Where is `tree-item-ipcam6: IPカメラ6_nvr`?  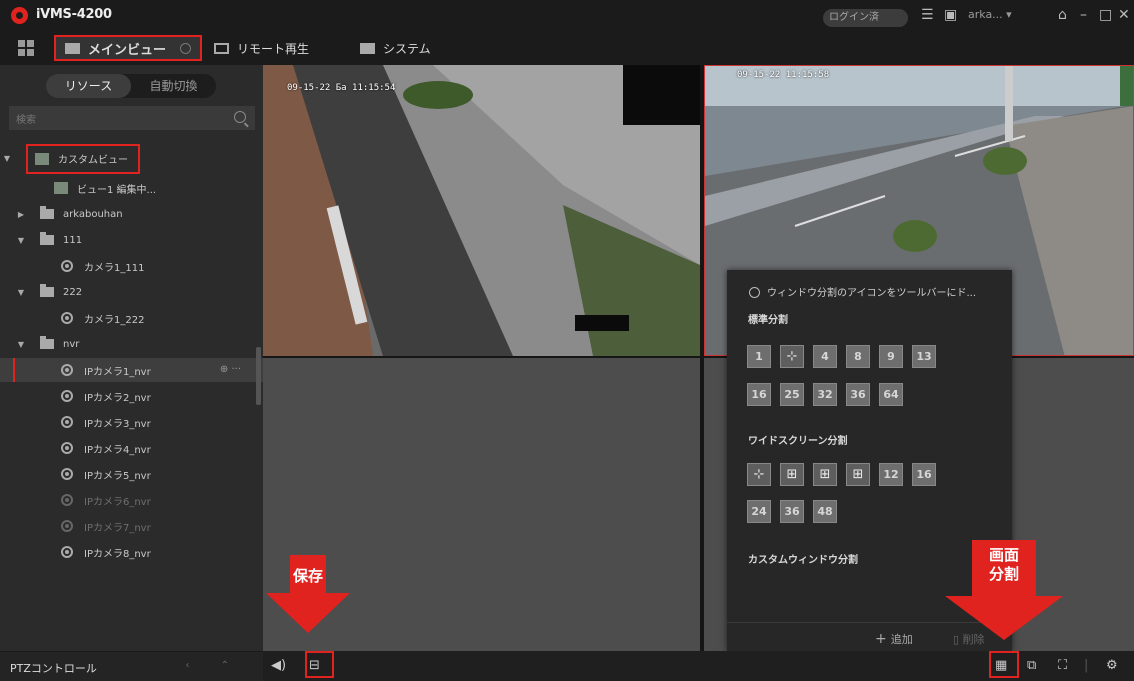
tree-item-ipcam6: IPカメラ6_nvr is located at coordinates (131, 500).